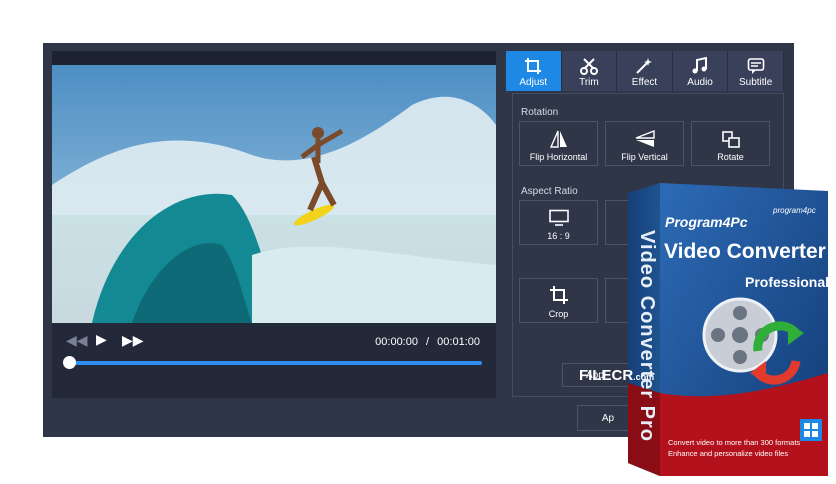 The width and height of the screenshot is (836, 484). I want to click on progress-bar, so click(276, 363).